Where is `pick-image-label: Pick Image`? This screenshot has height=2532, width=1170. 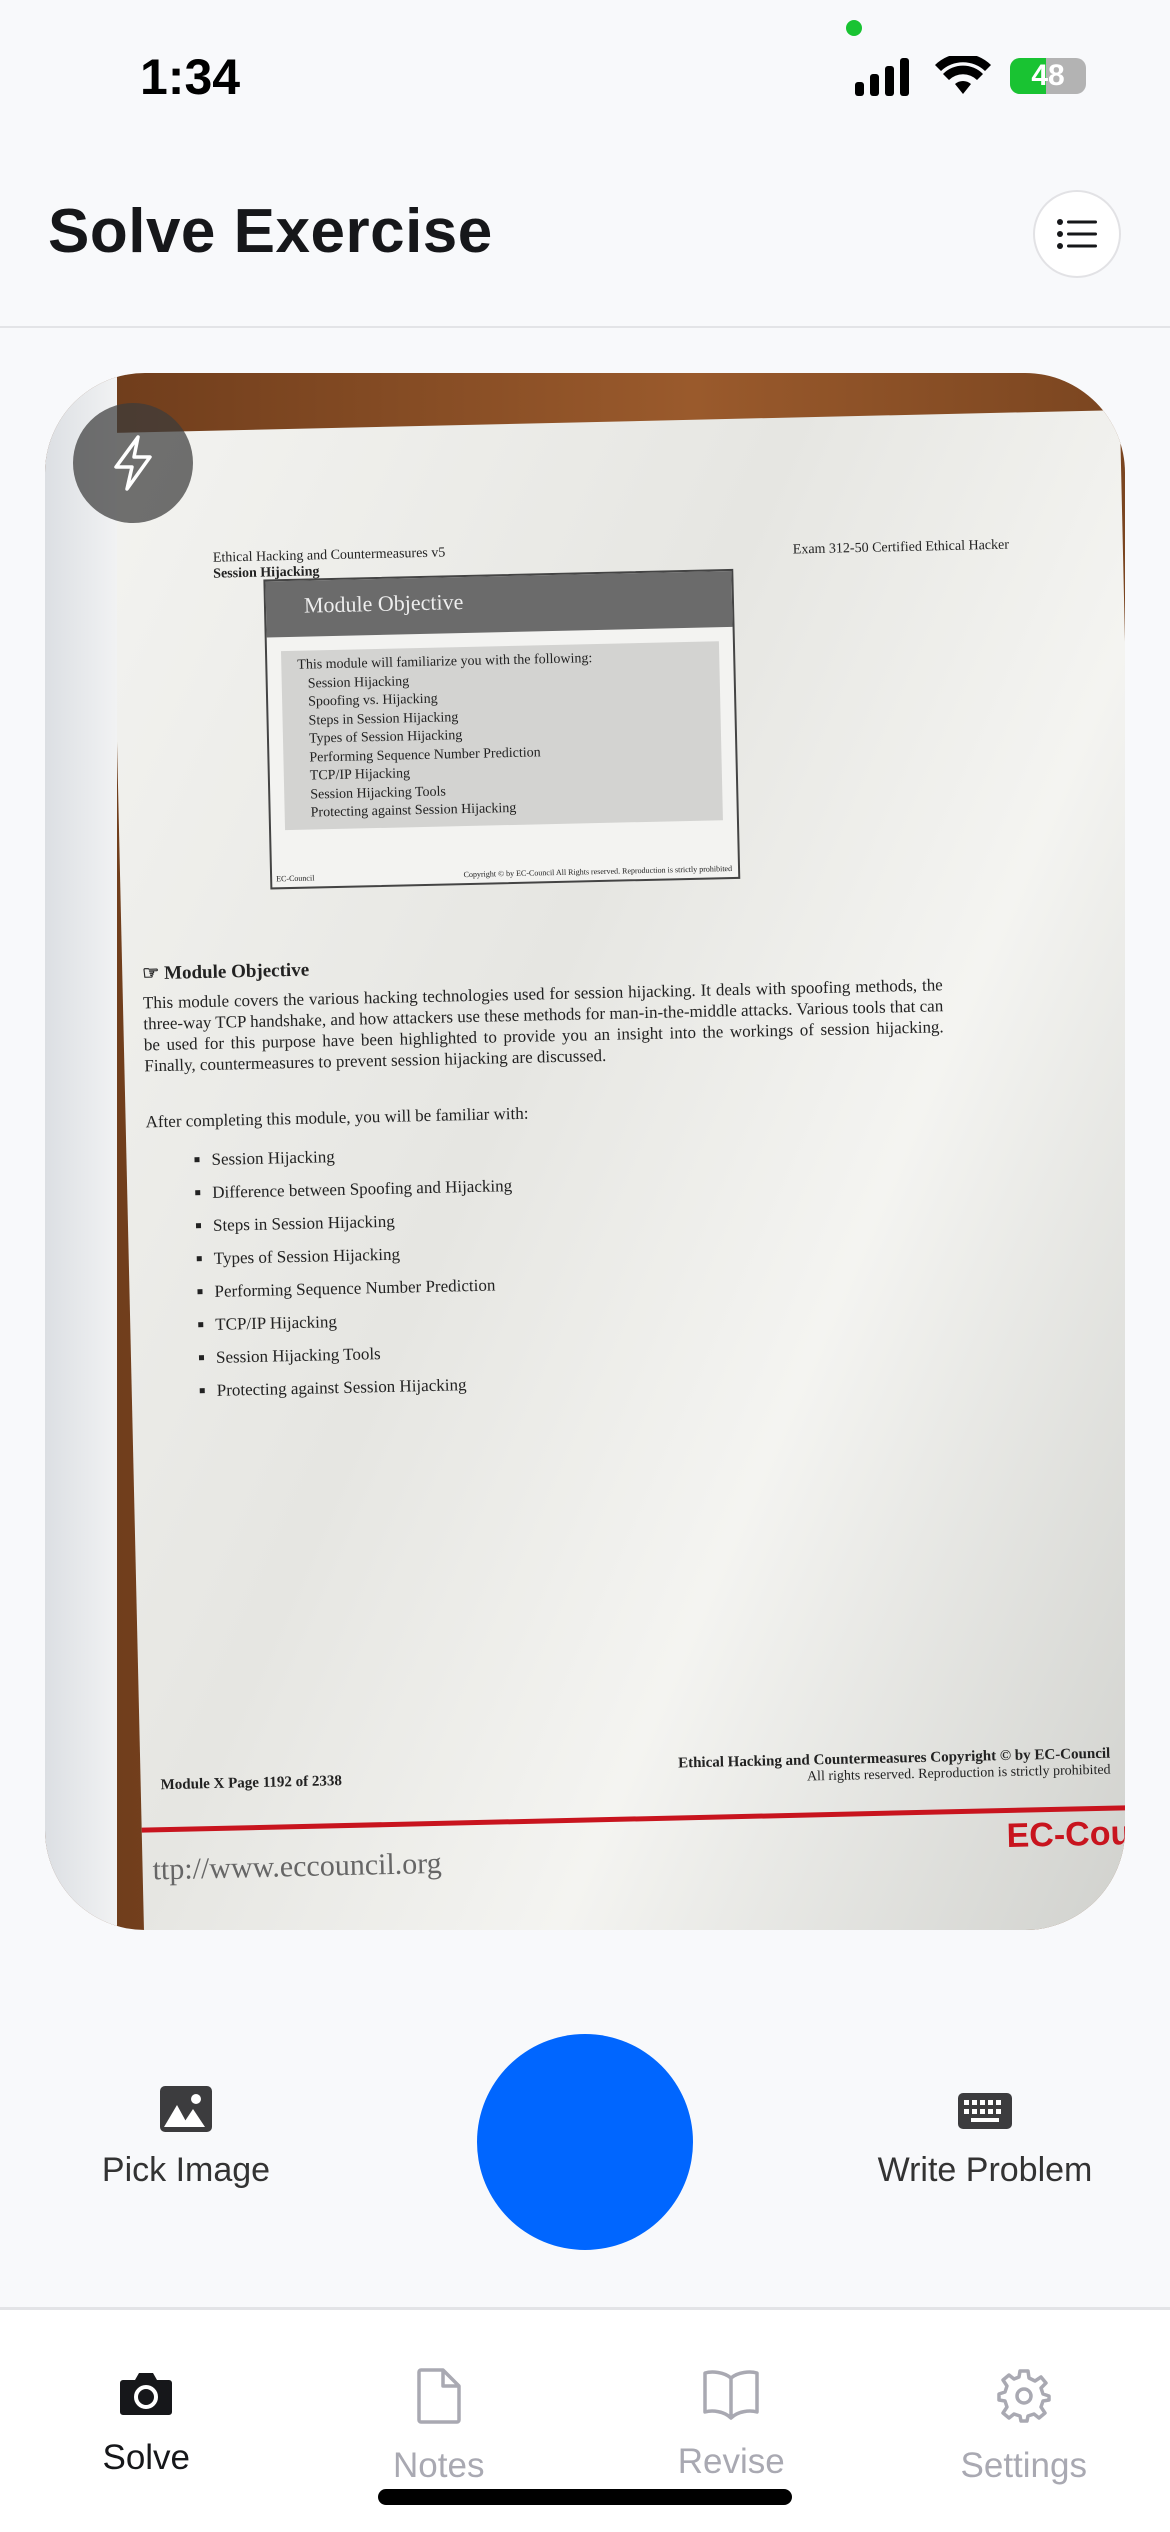 pick-image-label: Pick Image is located at coordinates (186, 2170).